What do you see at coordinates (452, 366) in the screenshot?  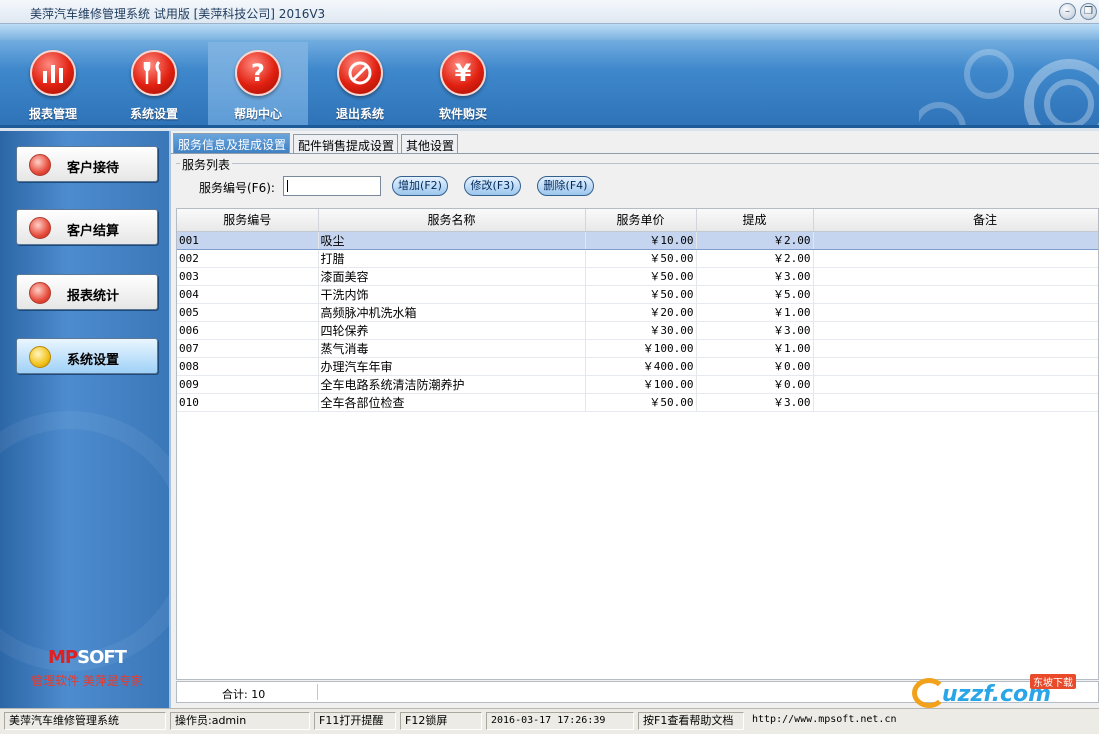 I see `cell-name: 办理汽车年审` at bounding box center [452, 366].